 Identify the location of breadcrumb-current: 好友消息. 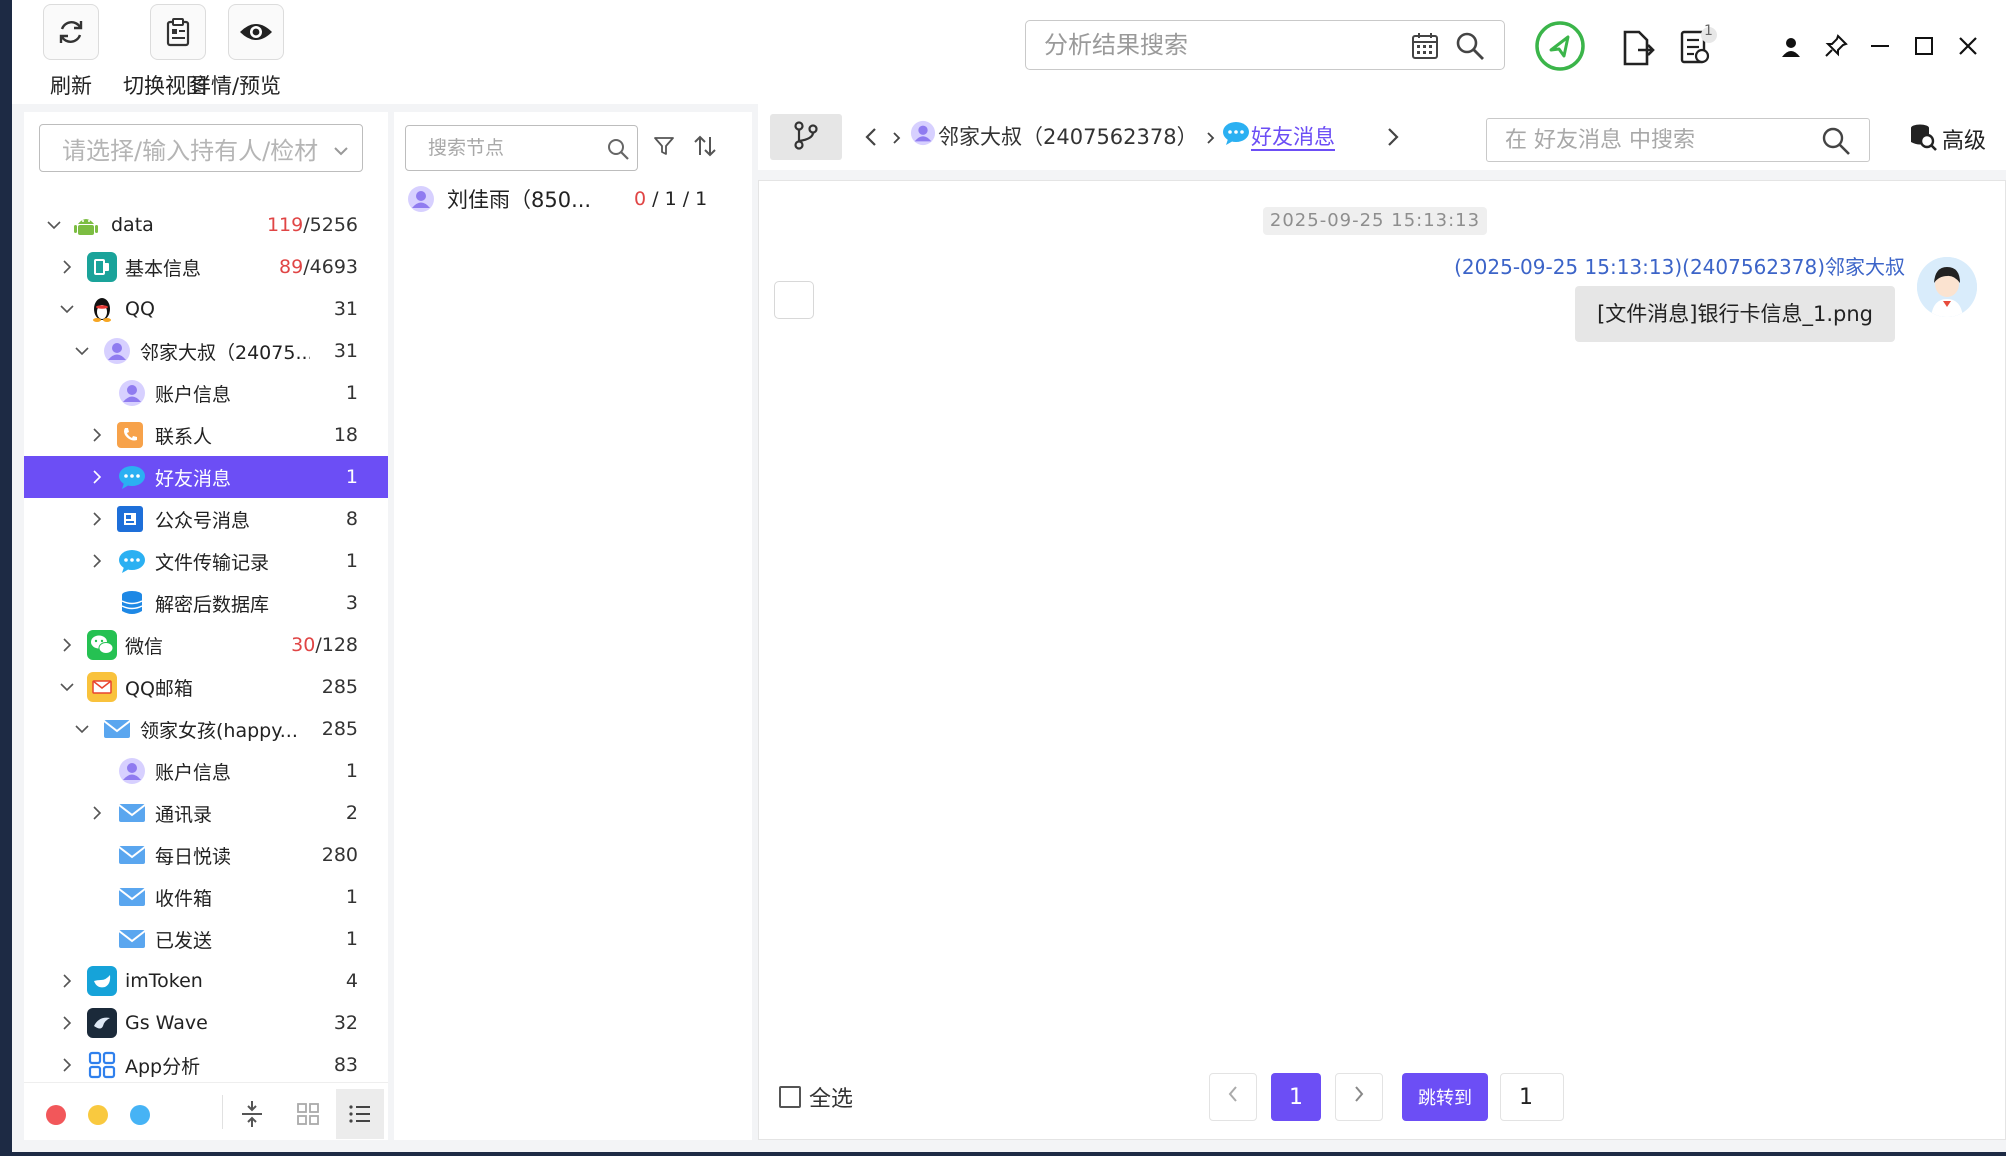
(1278, 135).